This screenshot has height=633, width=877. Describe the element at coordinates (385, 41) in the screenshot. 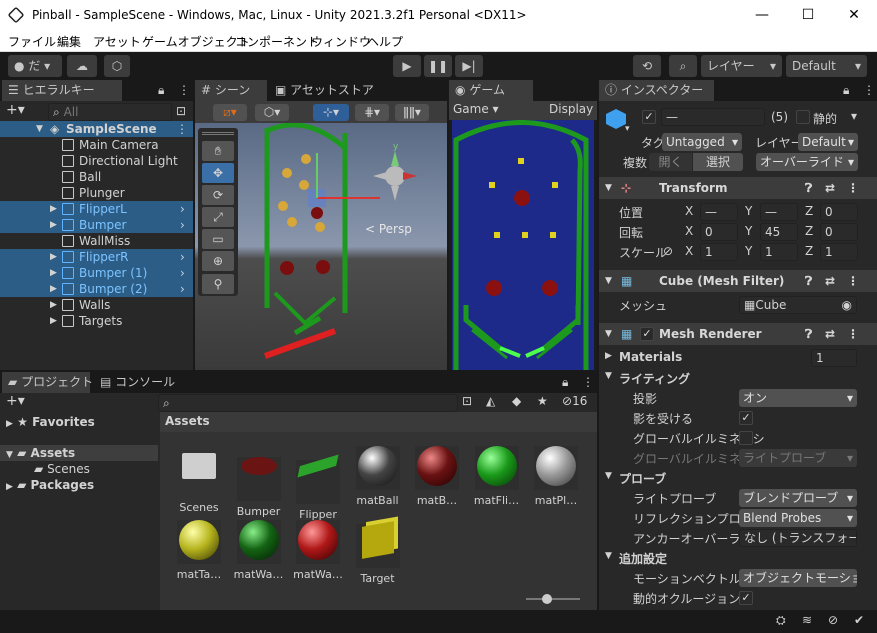

I see `menu-help: ヘルプ` at that location.